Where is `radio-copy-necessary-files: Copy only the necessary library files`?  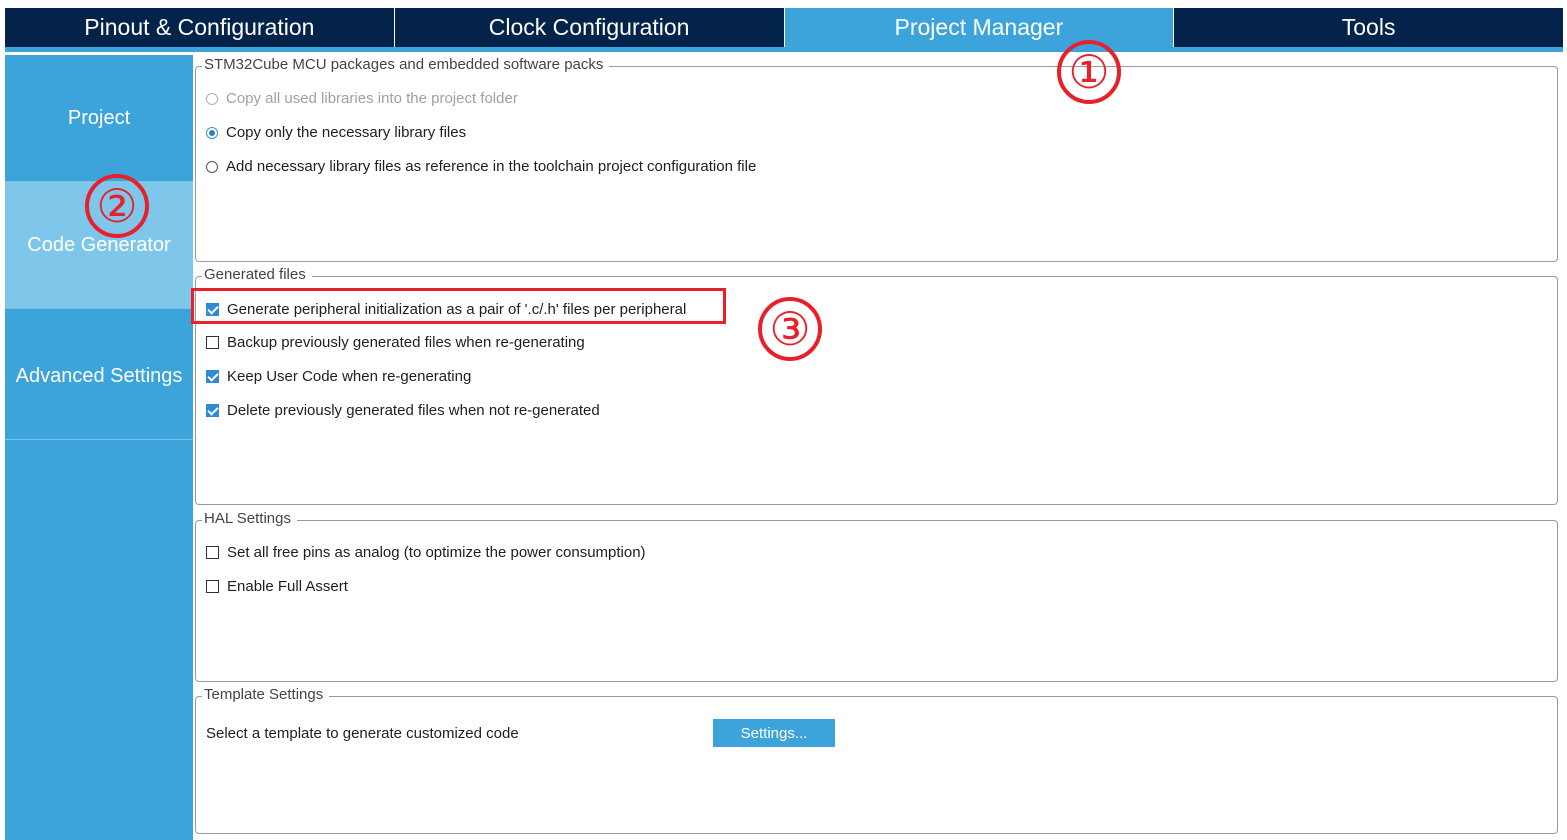 radio-copy-necessary-files: Copy only the necessary library files is located at coordinates (336, 132).